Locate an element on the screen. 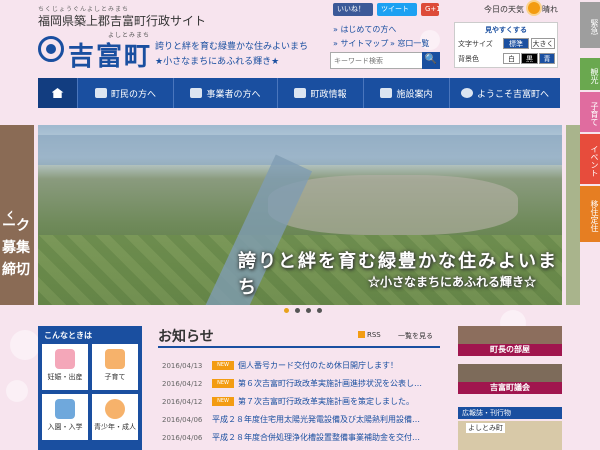 This screenshot has height=450, width=600. link-window-list: 窓口一覧 is located at coordinates (409, 43).